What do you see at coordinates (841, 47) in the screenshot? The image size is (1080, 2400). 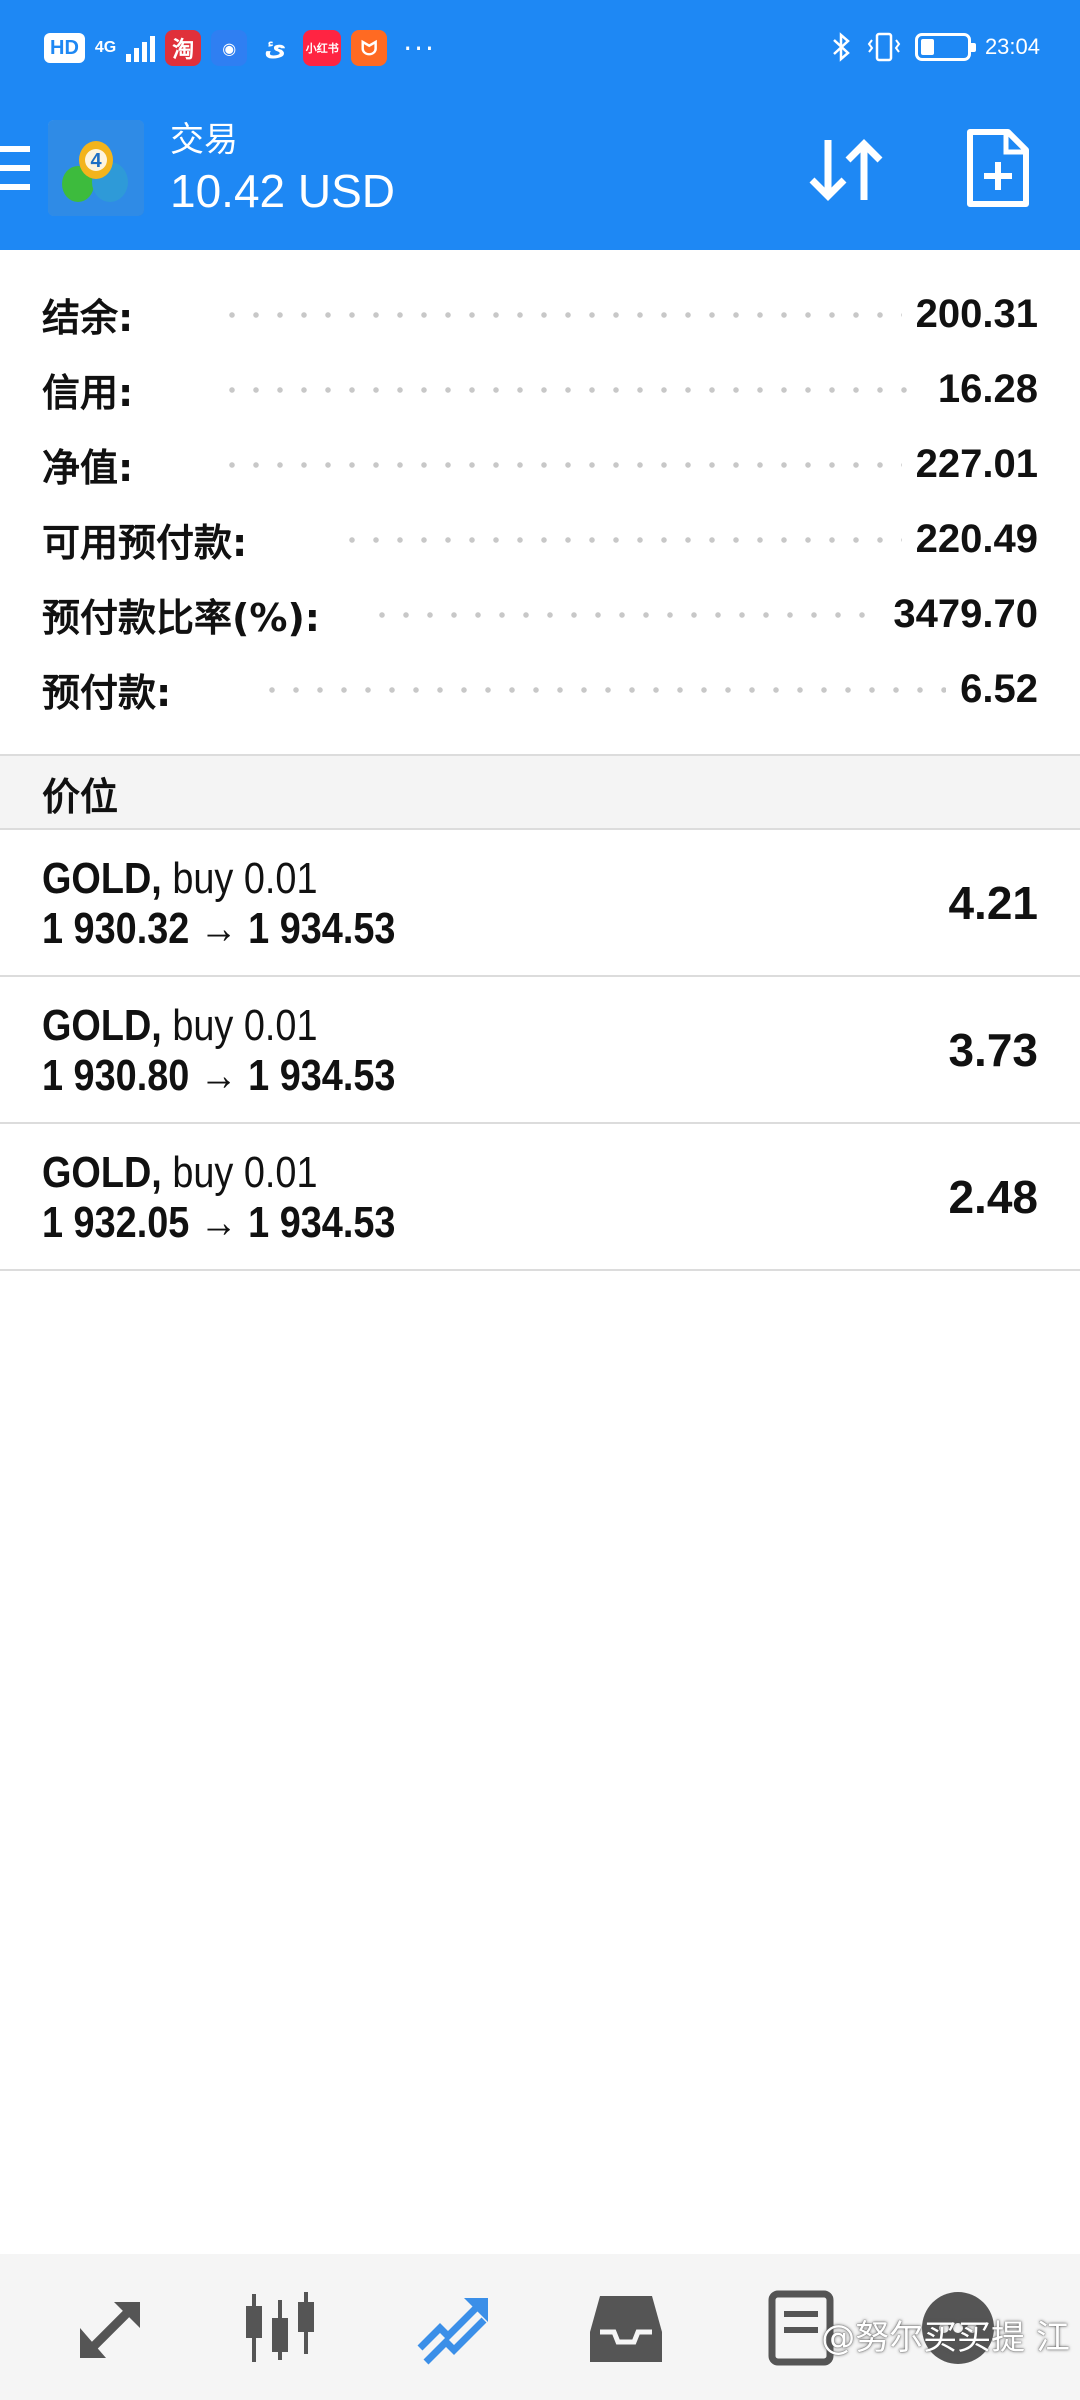 I see `bluetooth-icon` at bounding box center [841, 47].